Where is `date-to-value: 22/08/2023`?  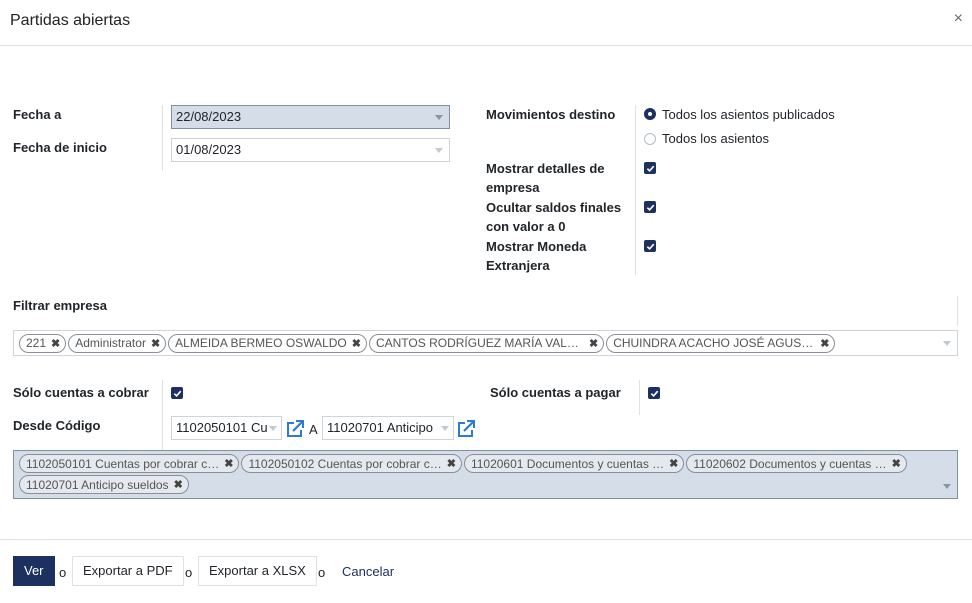
date-to-value: 22/08/2023 is located at coordinates (209, 116).